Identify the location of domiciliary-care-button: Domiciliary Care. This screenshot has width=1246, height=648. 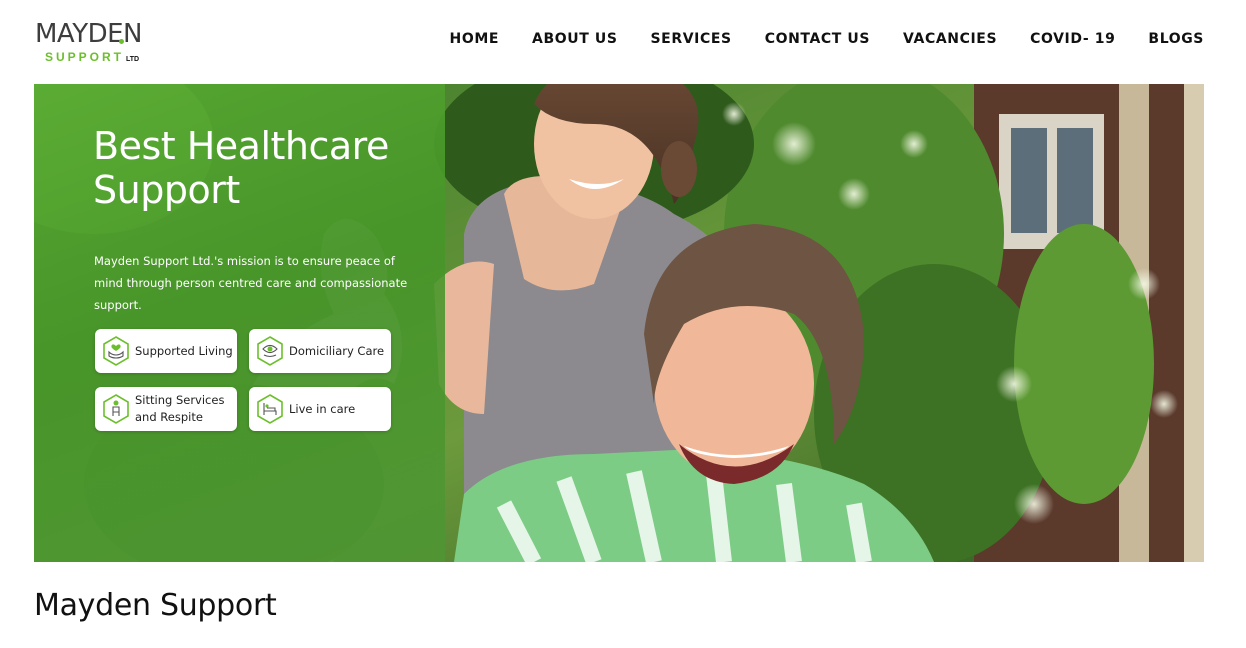
(320, 351).